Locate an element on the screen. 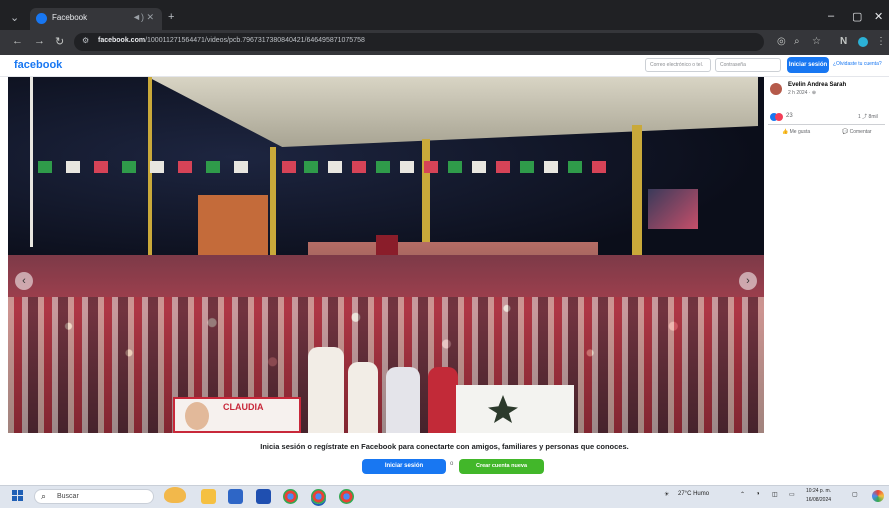 This screenshot has width=889, height=508. zoom-icon: ⌕ is located at coordinates (797, 41).